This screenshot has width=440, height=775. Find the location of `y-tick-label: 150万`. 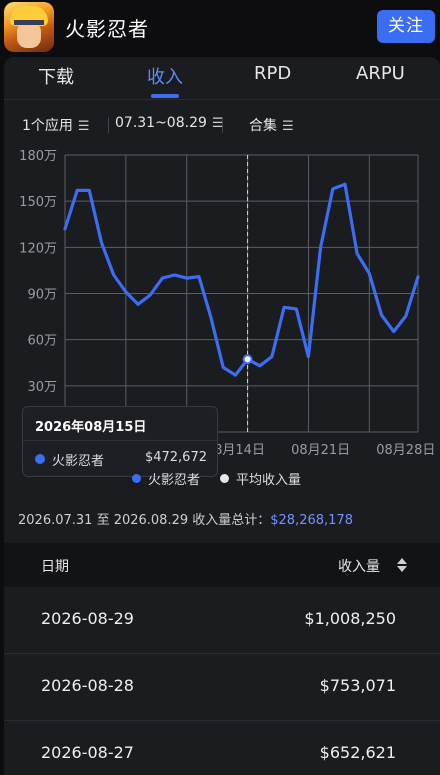

y-tick-label: 150万 is located at coordinates (38, 202).